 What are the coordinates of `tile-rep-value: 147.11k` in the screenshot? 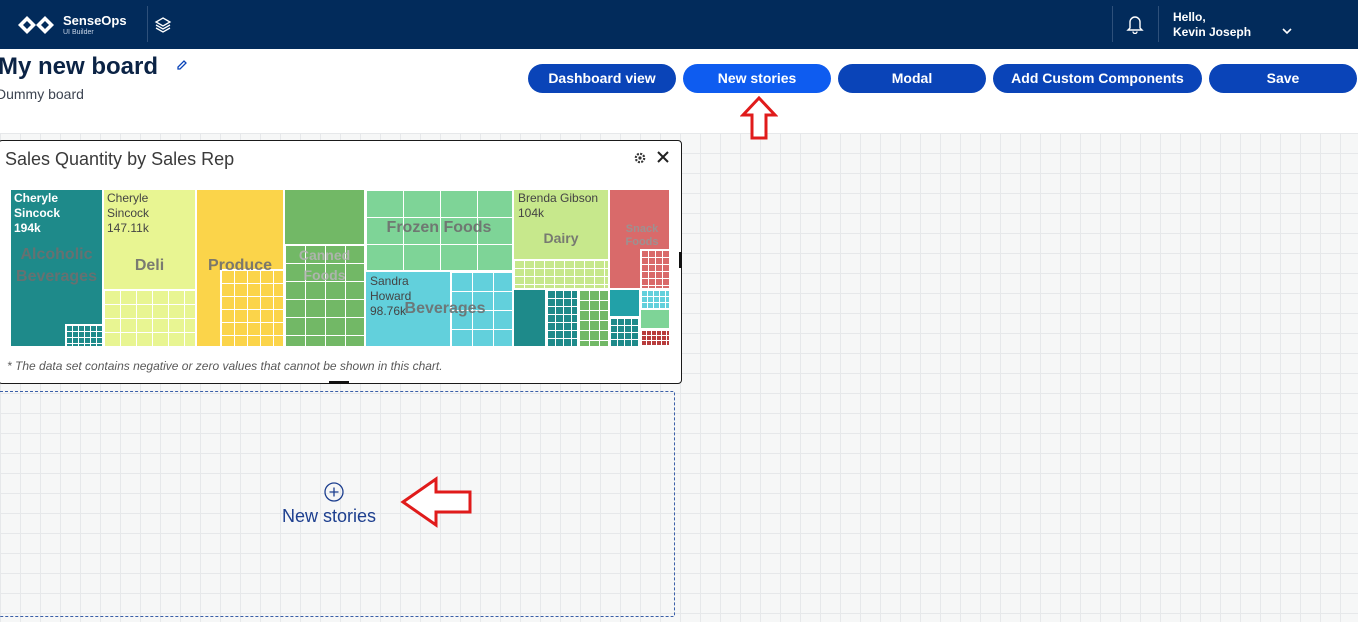 It's located at (128, 228).